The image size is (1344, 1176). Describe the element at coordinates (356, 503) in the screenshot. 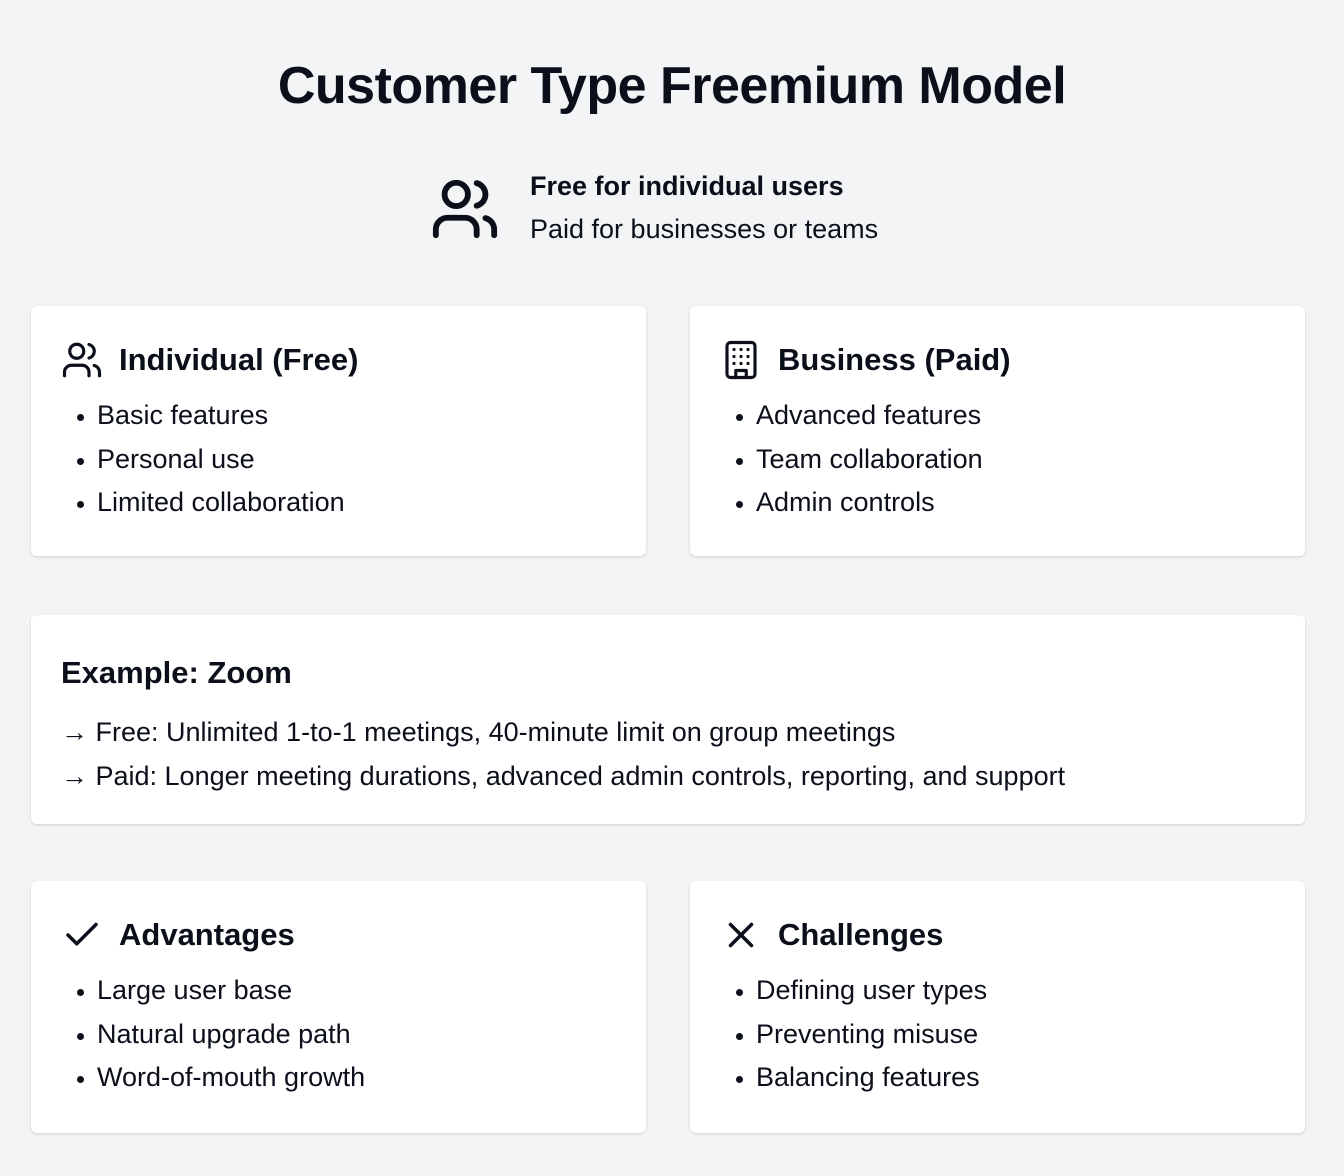

I see `list-item: Limited collaboration` at that location.